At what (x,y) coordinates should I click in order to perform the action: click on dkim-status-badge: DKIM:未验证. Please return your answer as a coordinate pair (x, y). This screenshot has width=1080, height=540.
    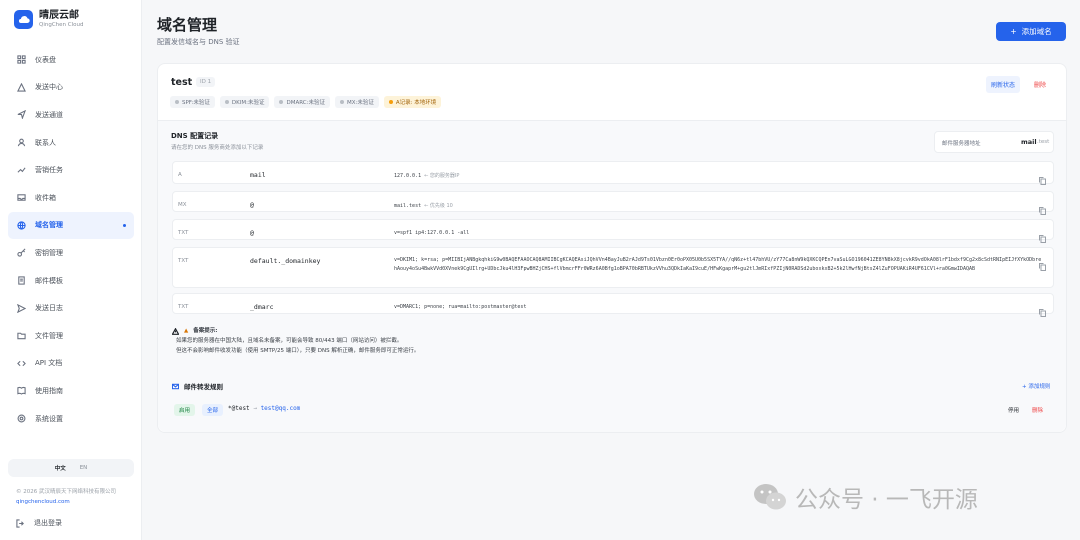
    Looking at the image, I should click on (244, 102).